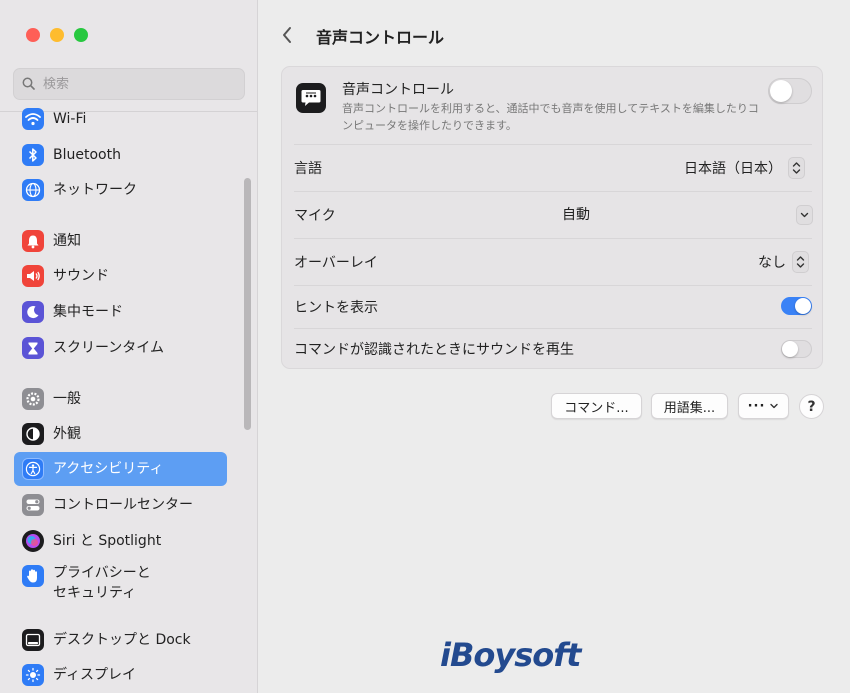 The width and height of the screenshot is (850, 693). What do you see at coordinates (811, 406) in the screenshot?
I see `help-button: ?` at bounding box center [811, 406].